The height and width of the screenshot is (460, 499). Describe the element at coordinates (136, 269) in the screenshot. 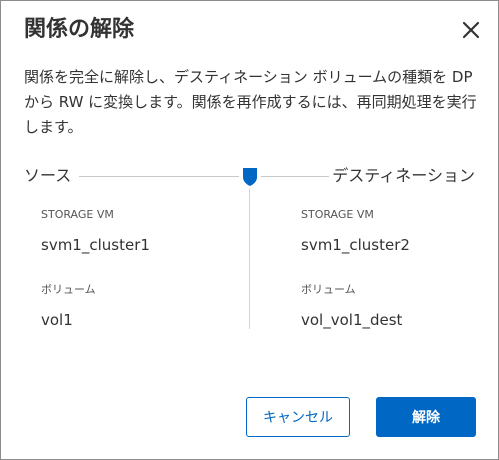

I see `source-details: STORAGE VM svm1_cluster1 ボリューム vol1` at that location.